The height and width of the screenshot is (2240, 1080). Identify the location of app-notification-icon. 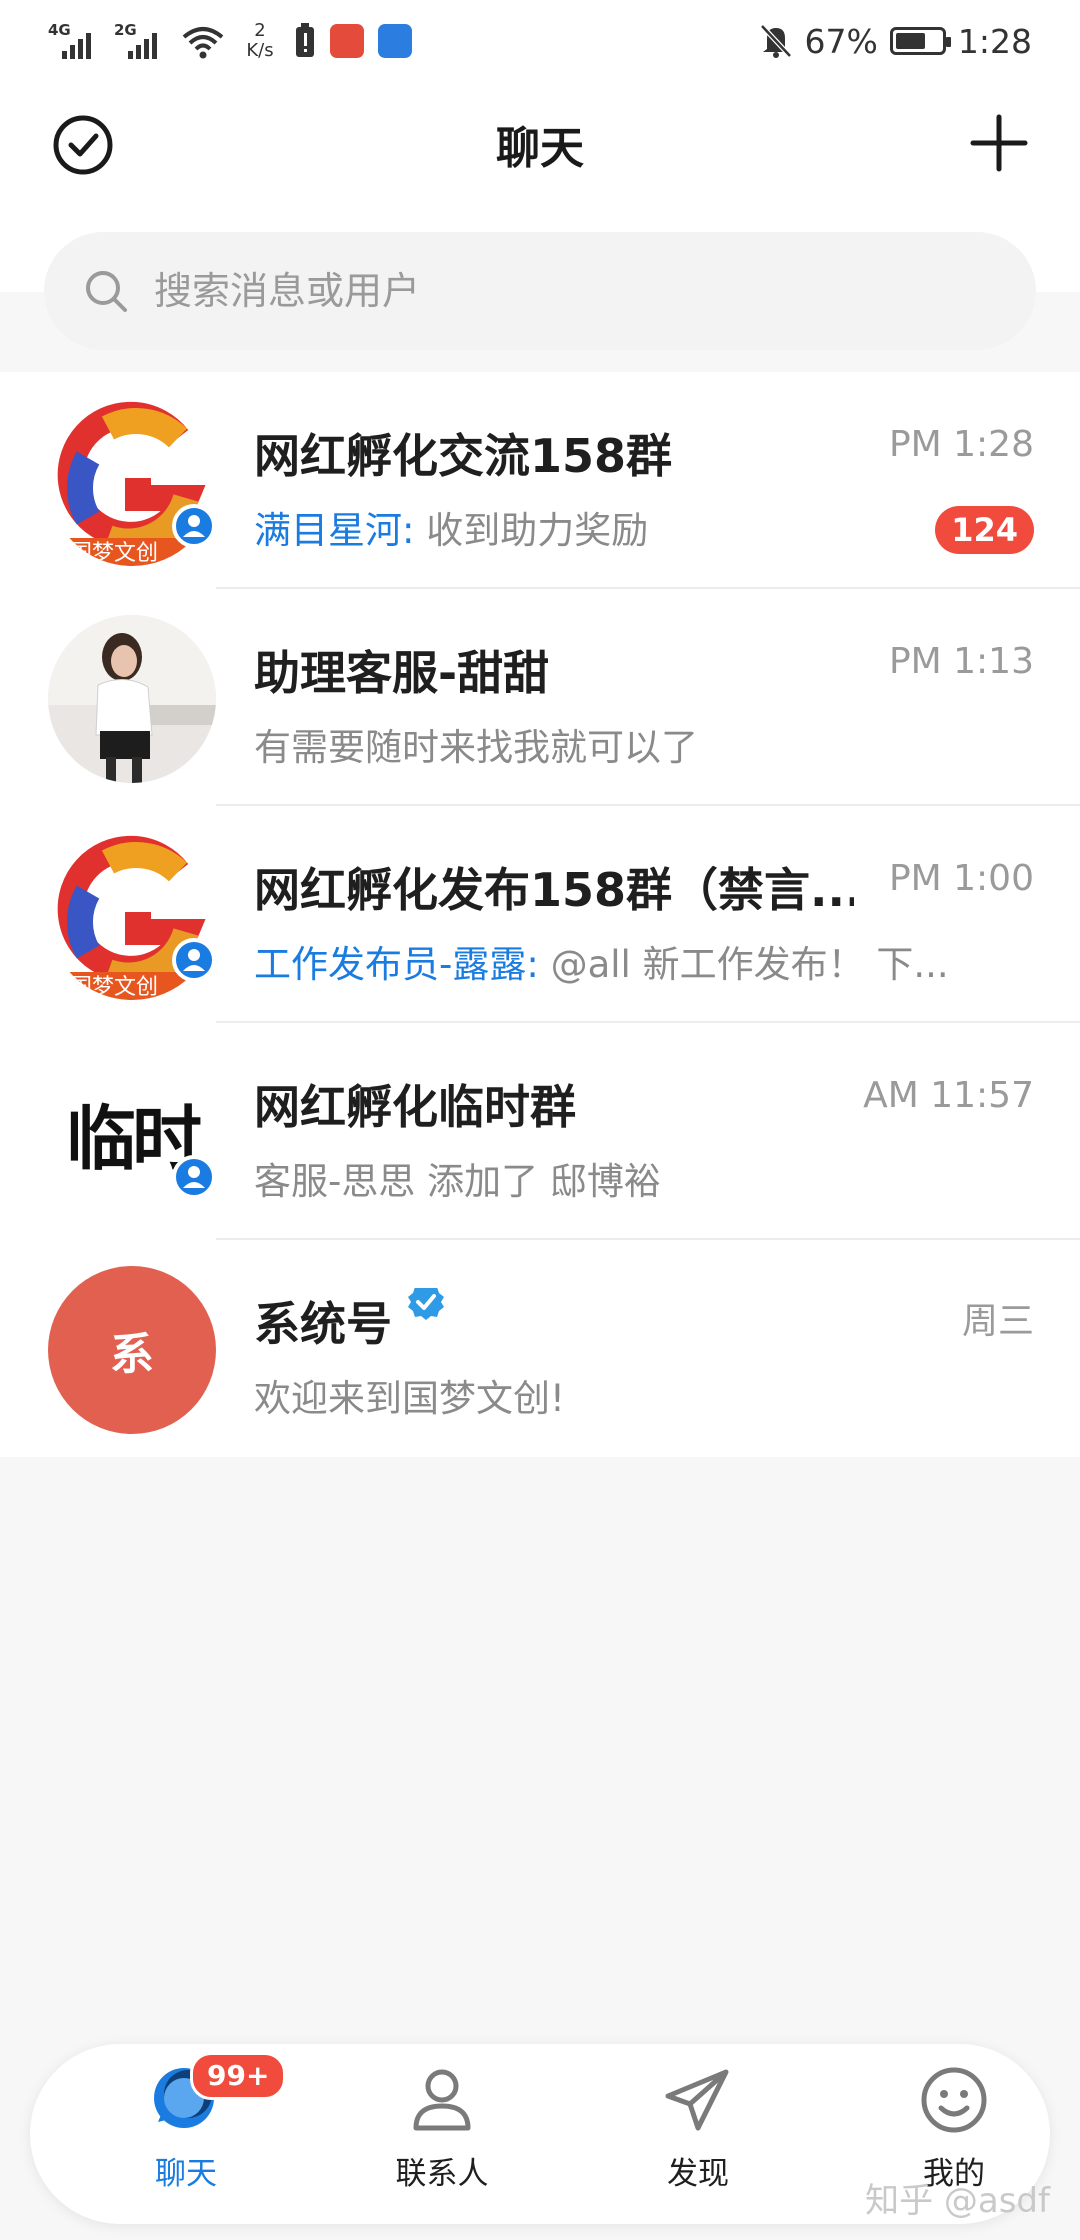
(347, 41).